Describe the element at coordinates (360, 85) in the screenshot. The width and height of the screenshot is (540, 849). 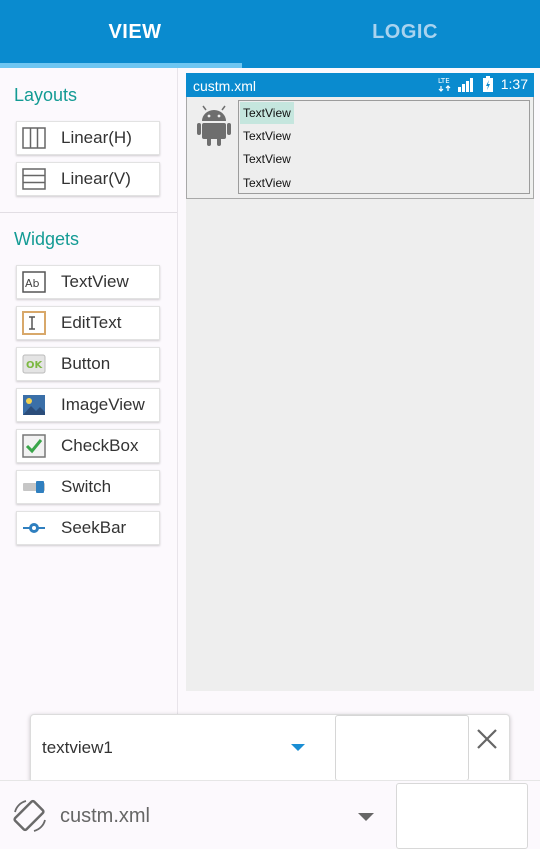
I see `preview-status-bar: custm.xml LTE 1:37` at that location.